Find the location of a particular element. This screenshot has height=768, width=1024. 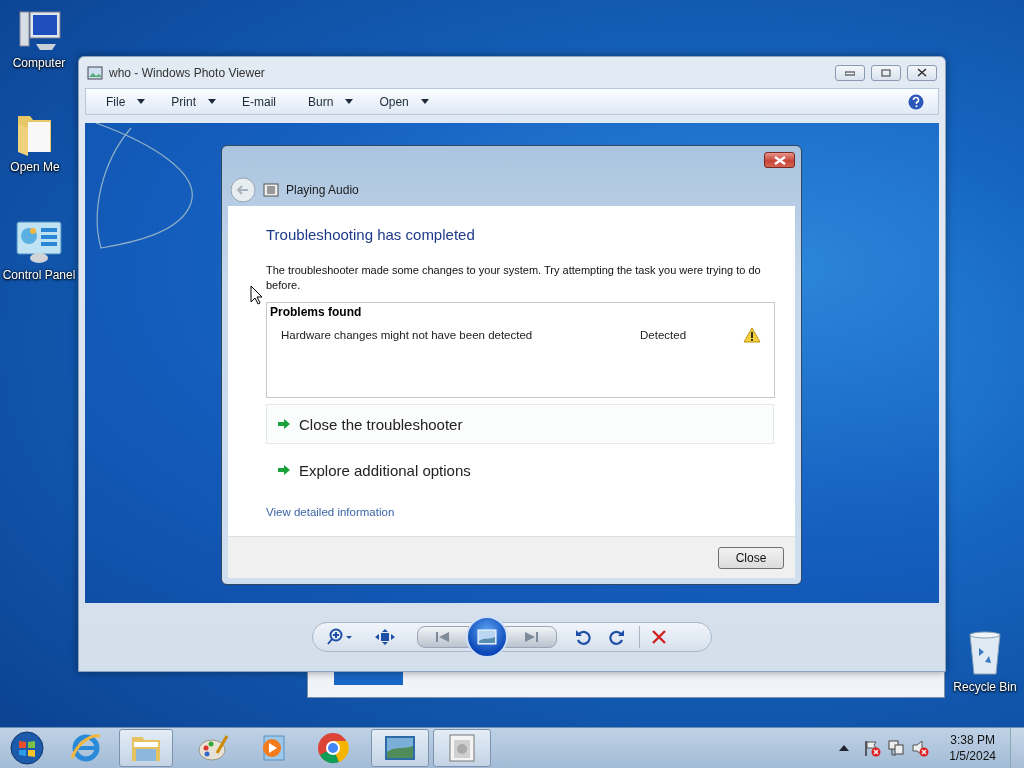

globe-e-icon is located at coordinates (86, 748).